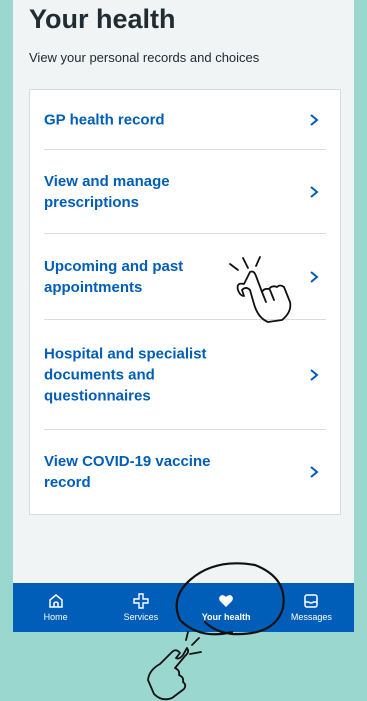 This screenshot has height=701, width=367. What do you see at coordinates (185, 277) in the screenshot?
I see `menu-item-appointments: Upcoming and past appointments` at bounding box center [185, 277].